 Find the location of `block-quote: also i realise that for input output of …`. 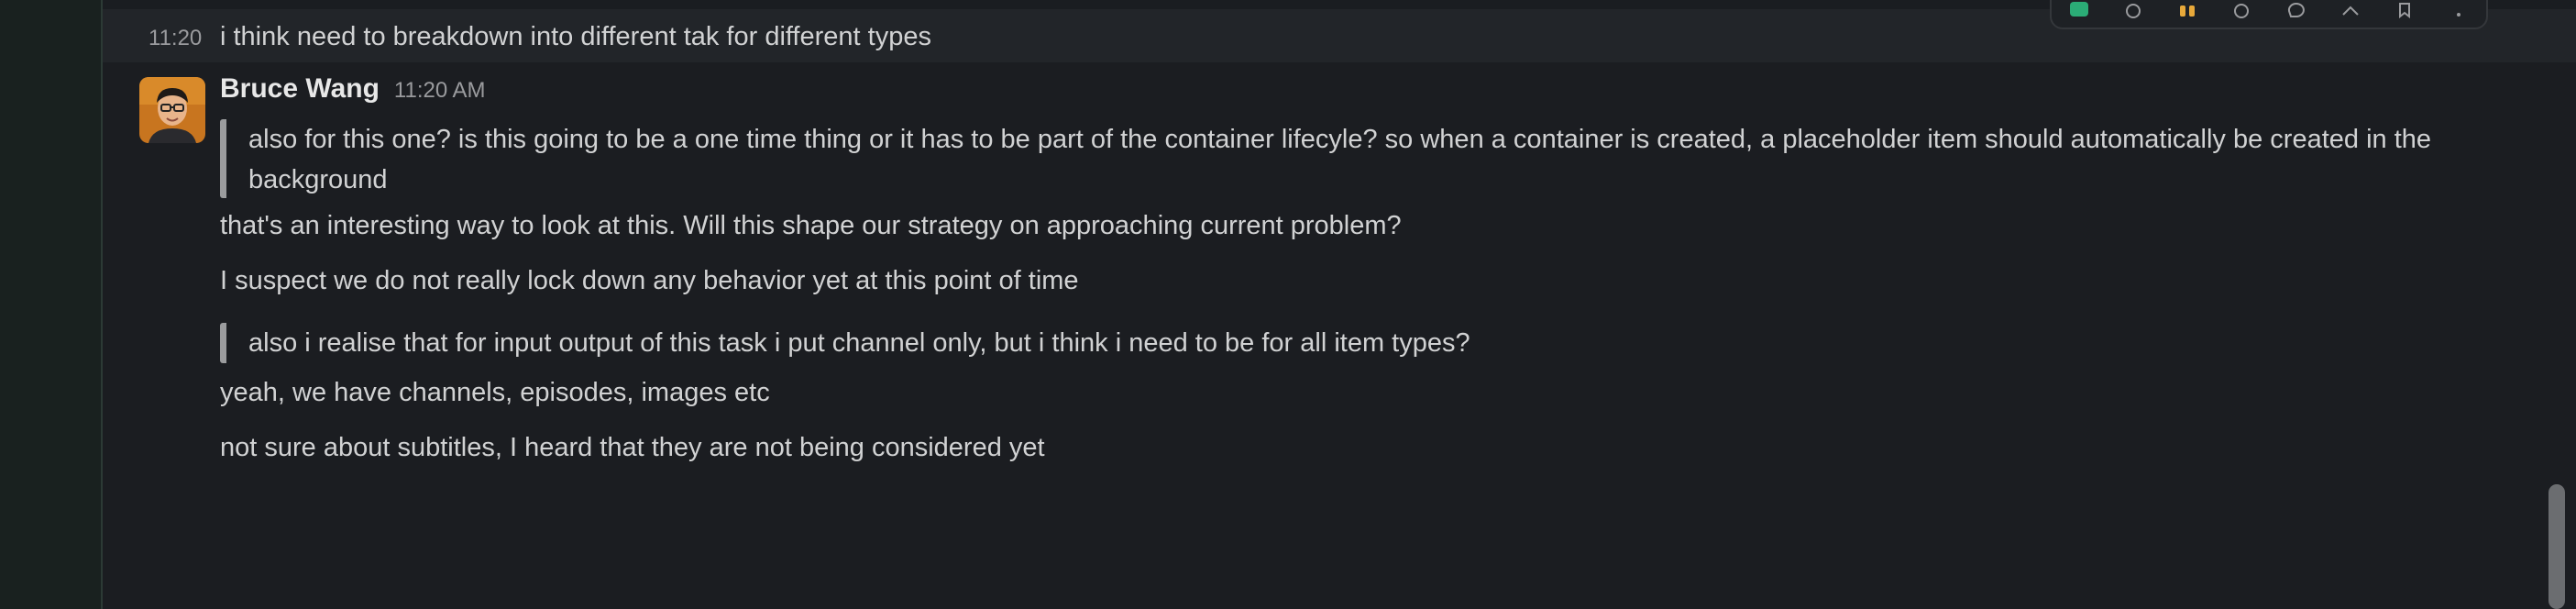

block-quote: also i realise that for input output of … is located at coordinates (1393, 343).